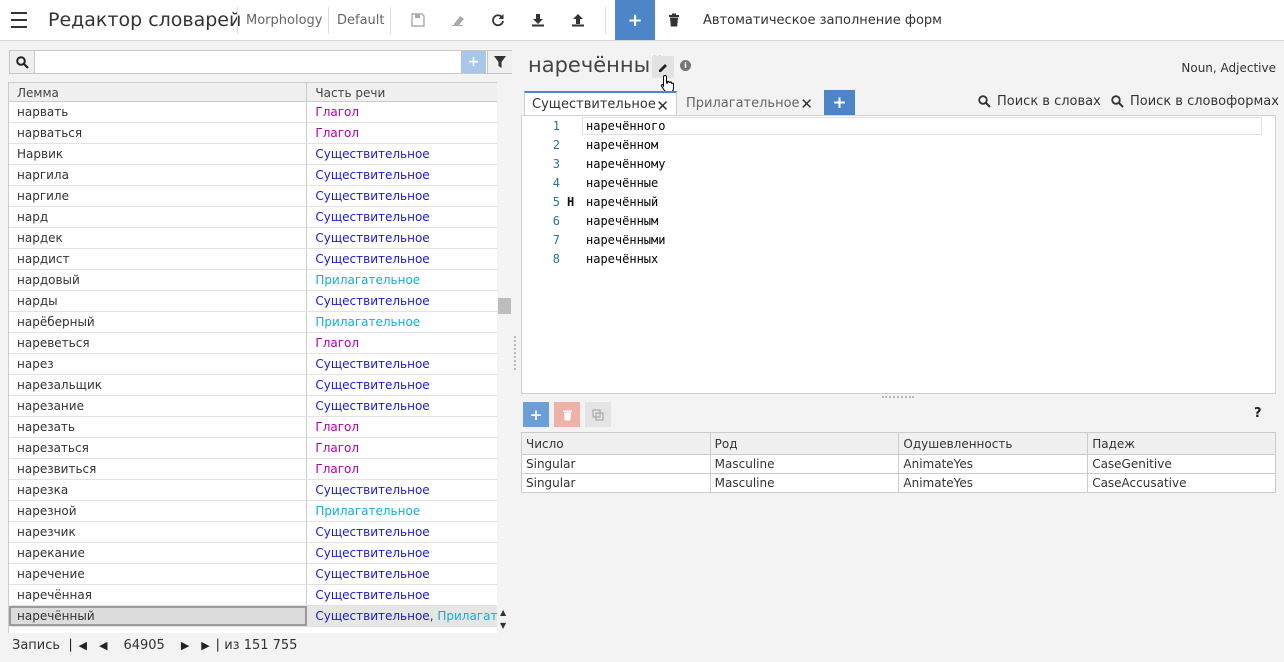 The width and height of the screenshot is (1284, 662). Describe the element at coordinates (839, 102) in the screenshot. I see `add-tab-button: +` at that location.